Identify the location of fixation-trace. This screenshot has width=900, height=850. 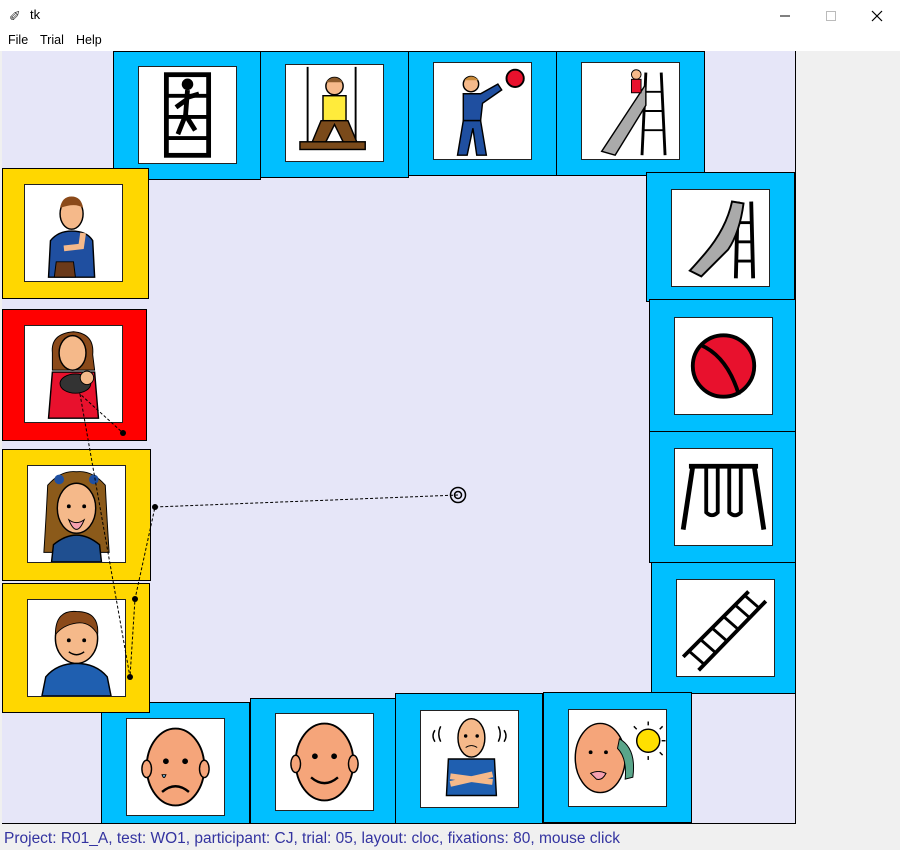
(273, 536).